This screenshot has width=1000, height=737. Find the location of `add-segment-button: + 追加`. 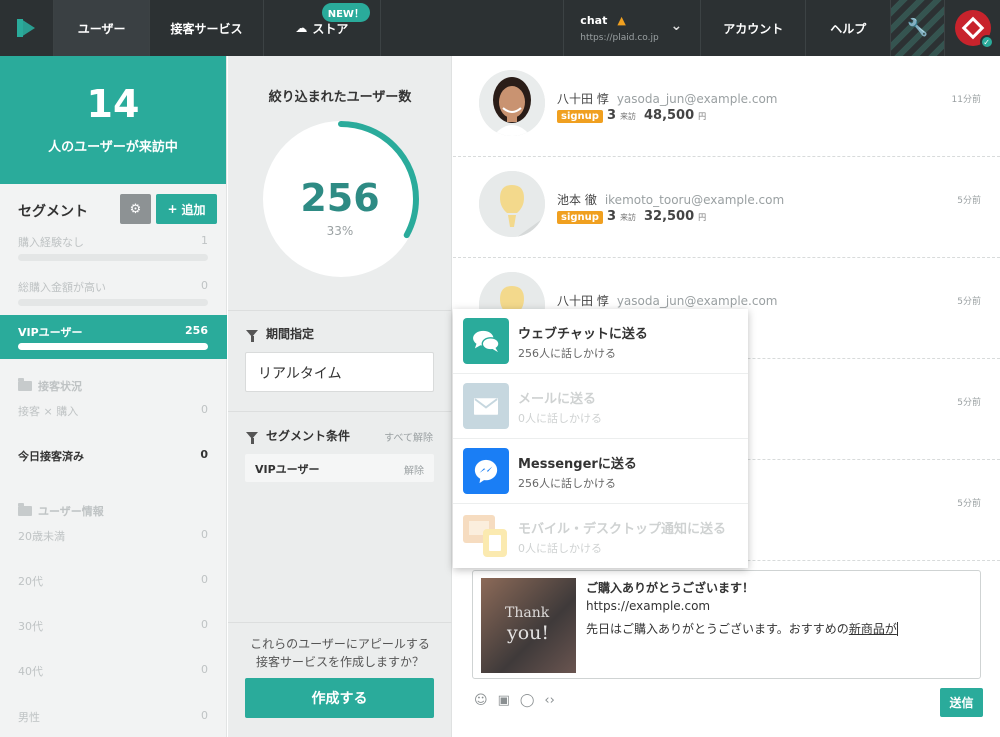

add-segment-button: + 追加 is located at coordinates (186, 209).